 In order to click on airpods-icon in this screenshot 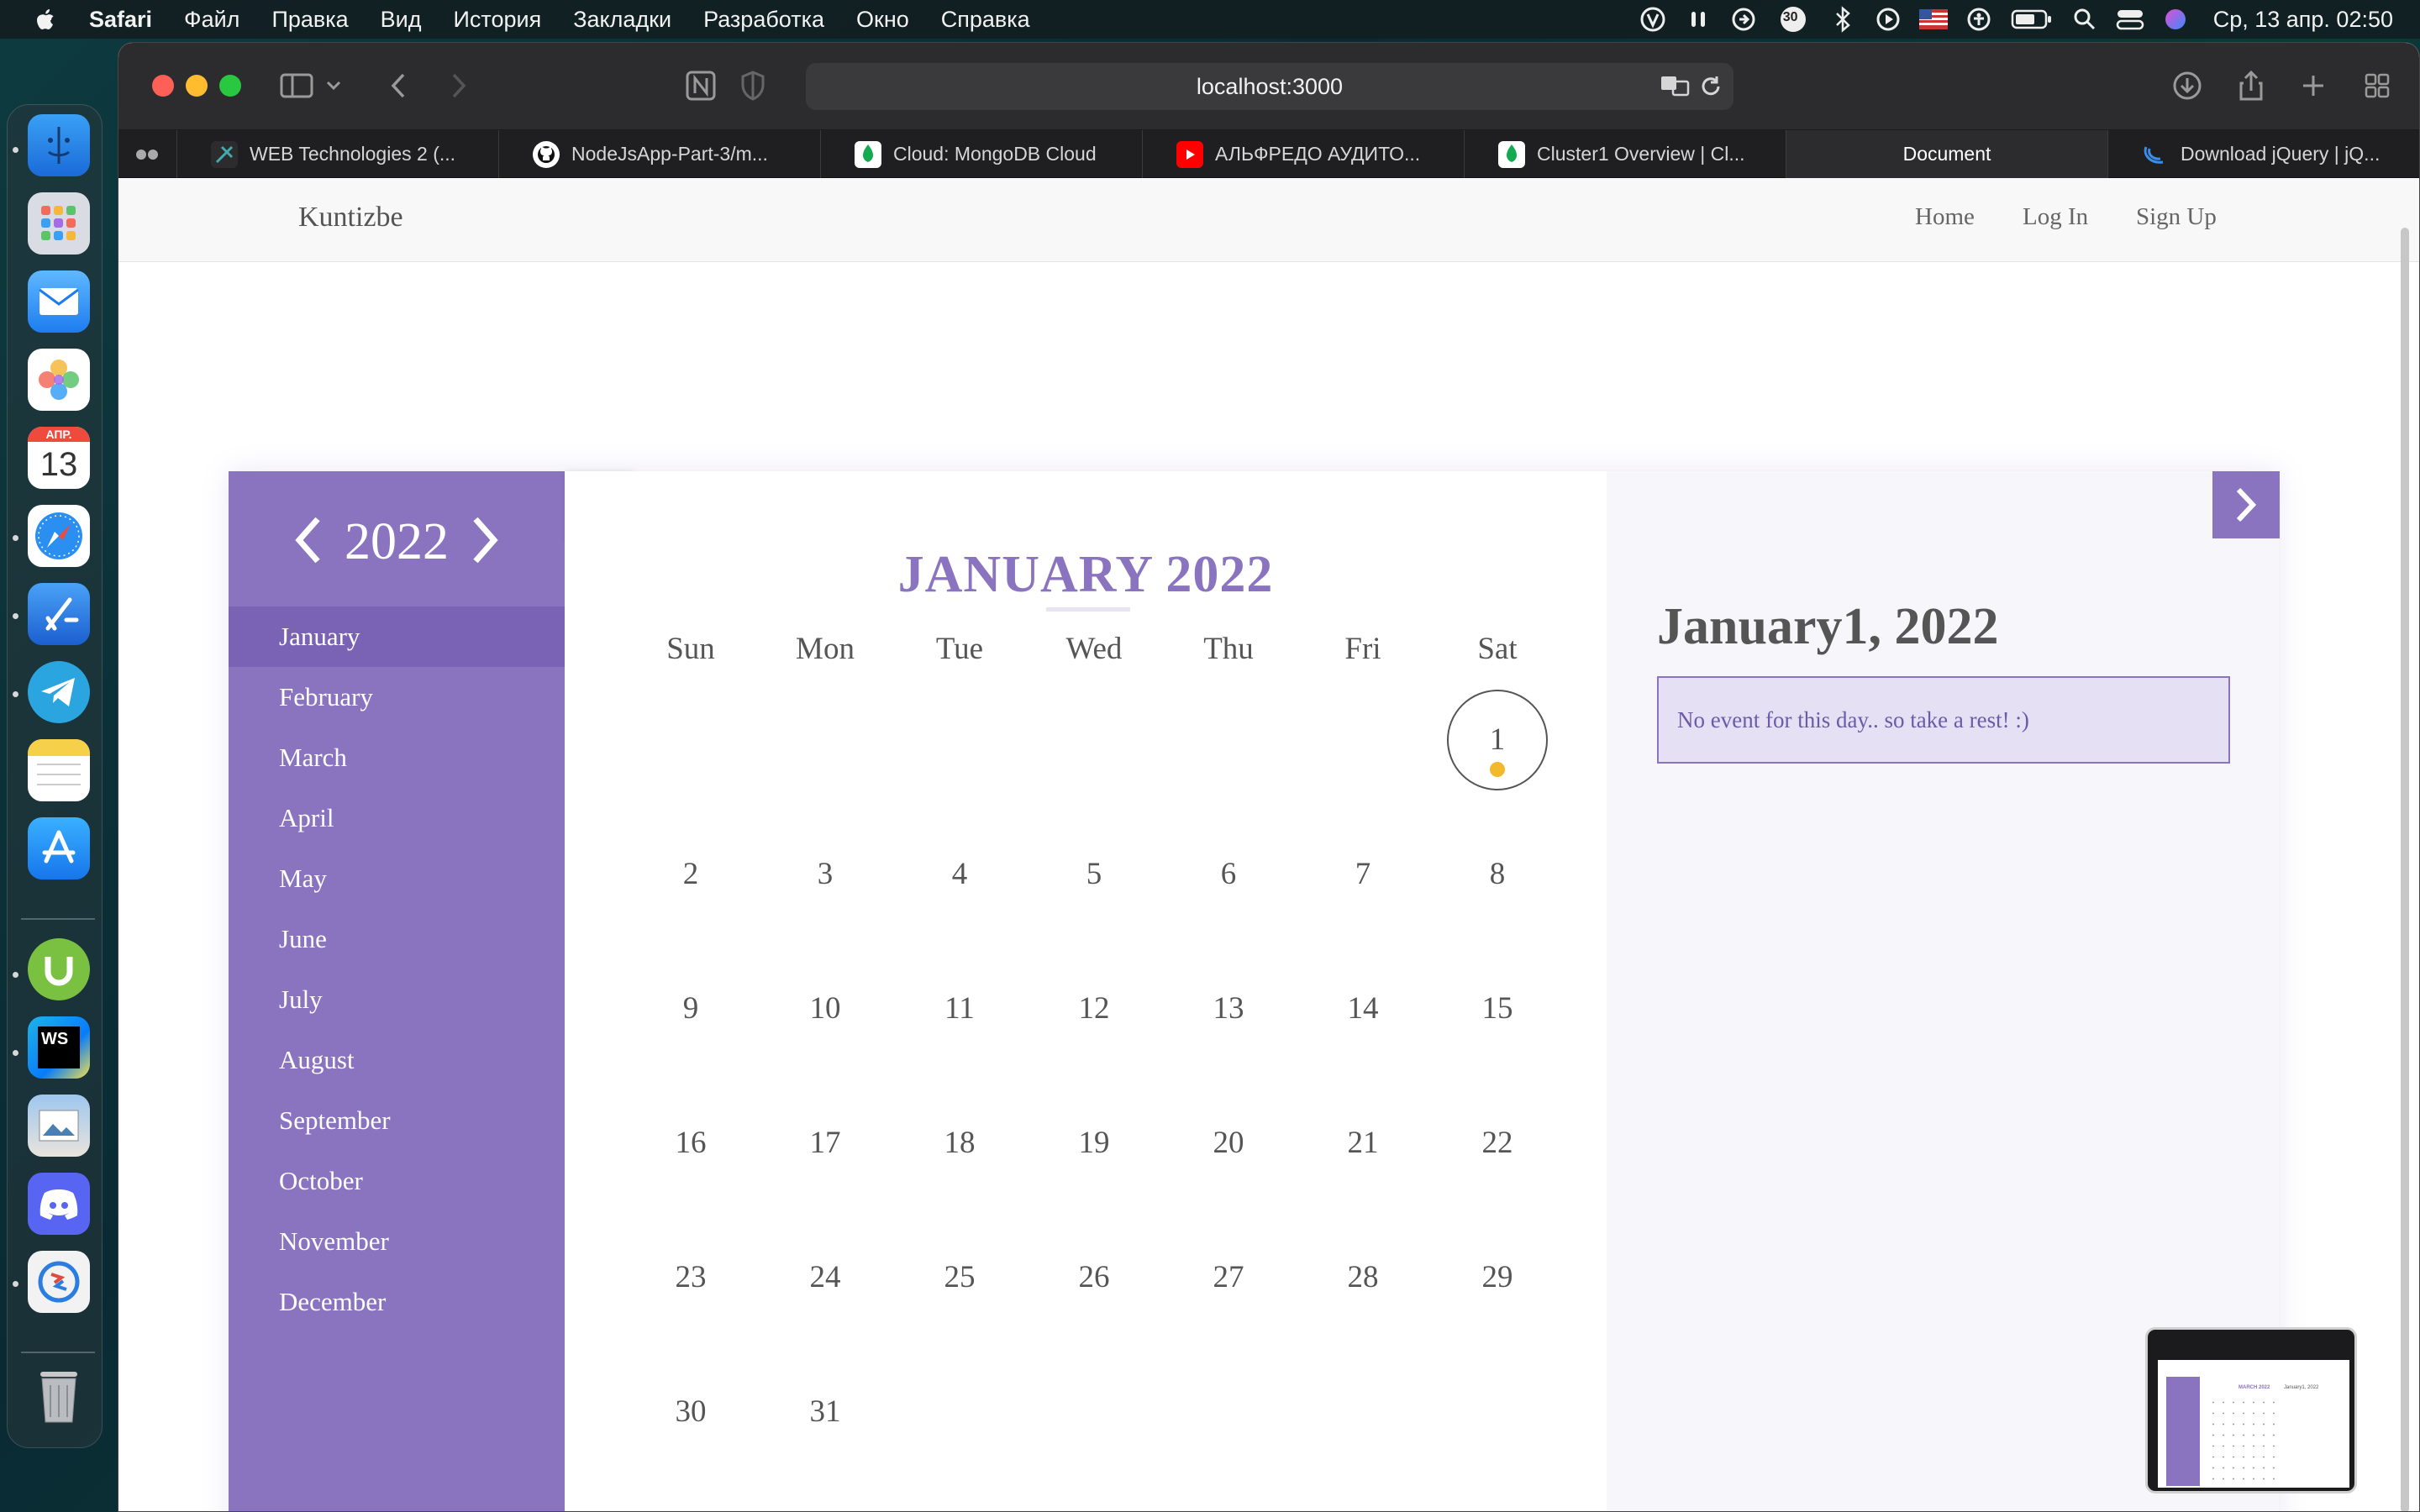, I will do `click(1698, 19)`.